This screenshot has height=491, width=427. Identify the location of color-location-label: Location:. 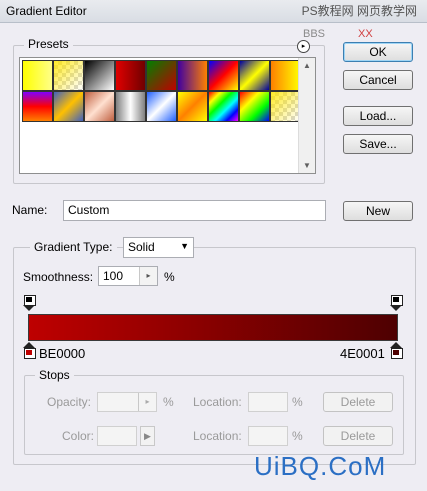
(217, 436).